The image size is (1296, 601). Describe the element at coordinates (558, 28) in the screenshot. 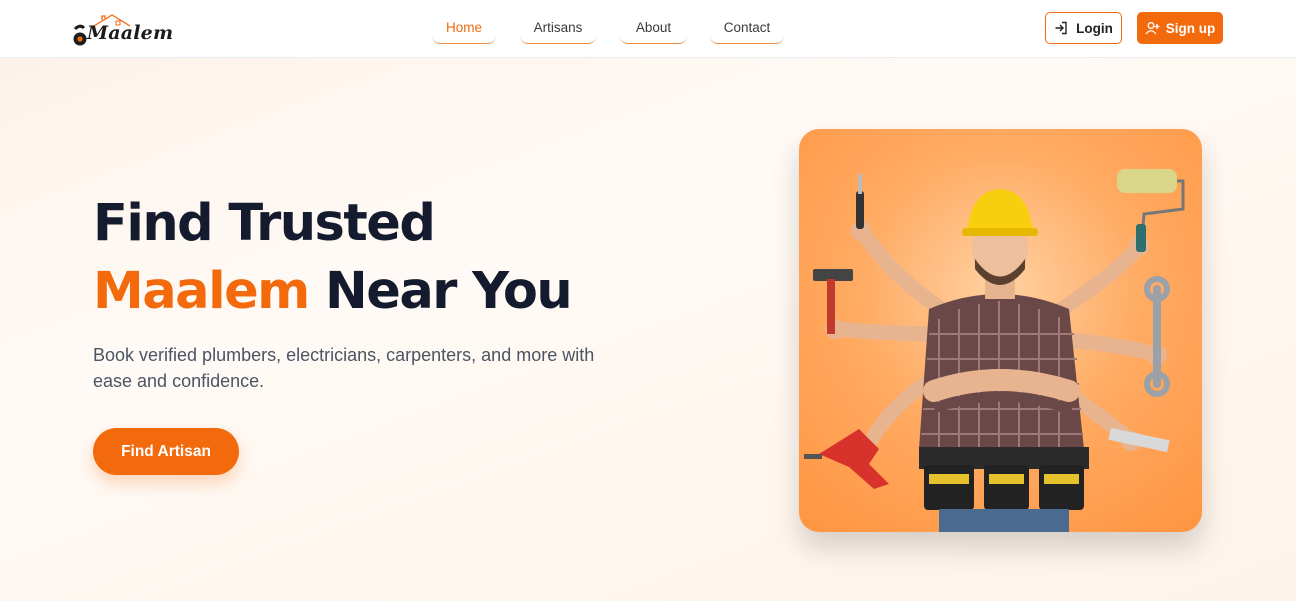

I see `nav-link-artisans: Artisans` at that location.